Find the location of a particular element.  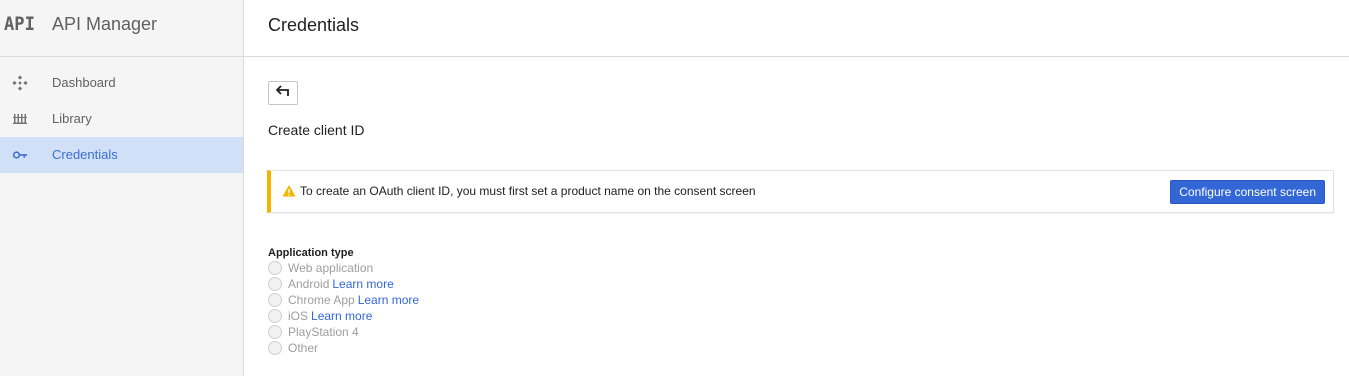

radio-label: Android is located at coordinates (309, 284).